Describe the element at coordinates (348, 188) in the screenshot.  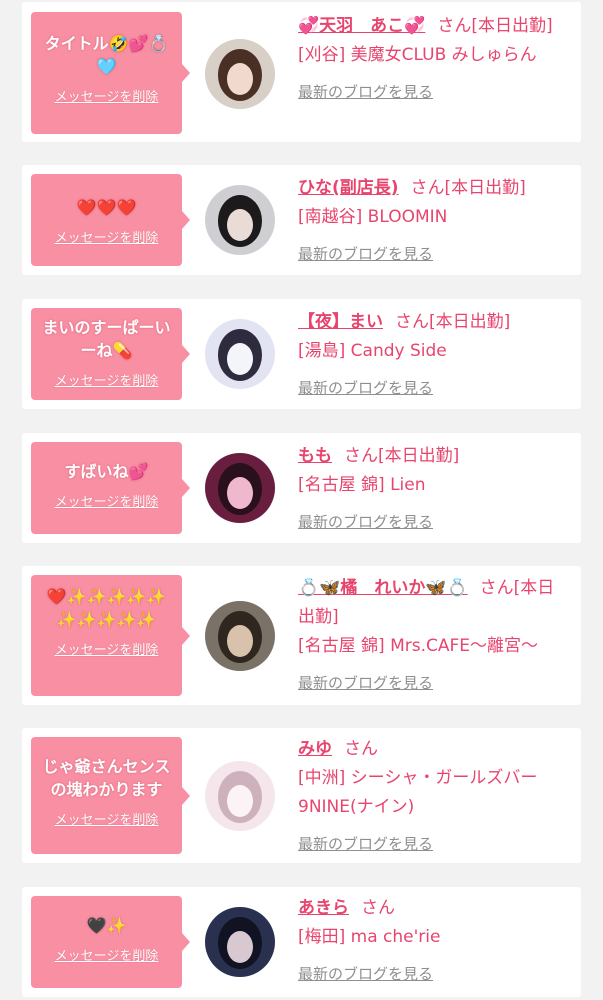
I see `profile-name-link: ひな(副店長)` at that location.